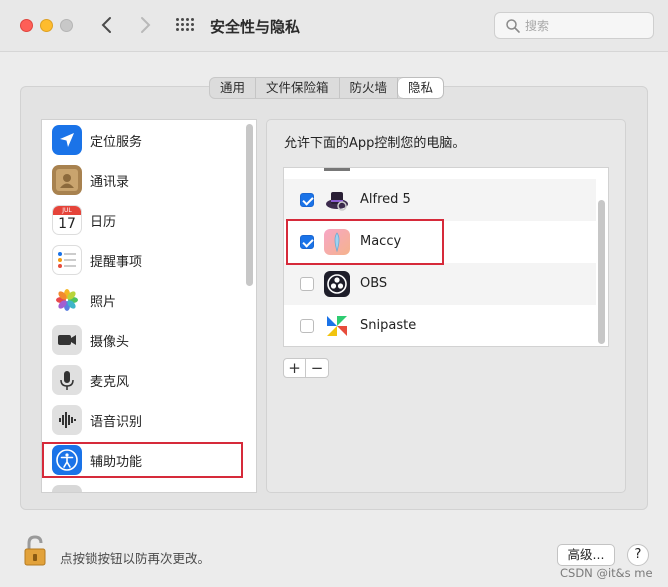 The width and height of the screenshot is (668, 587). What do you see at coordinates (337, 284) in the screenshot?
I see `obs-icon` at bounding box center [337, 284].